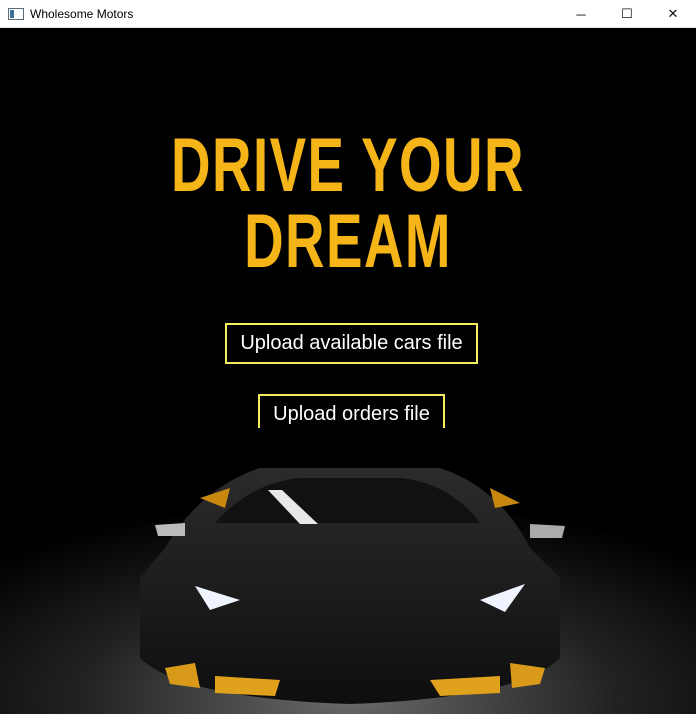 The width and height of the screenshot is (696, 714). Describe the element at coordinates (351, 343) in the screenshot. I see `upload-cars-button: Upload available cars file` at that location.